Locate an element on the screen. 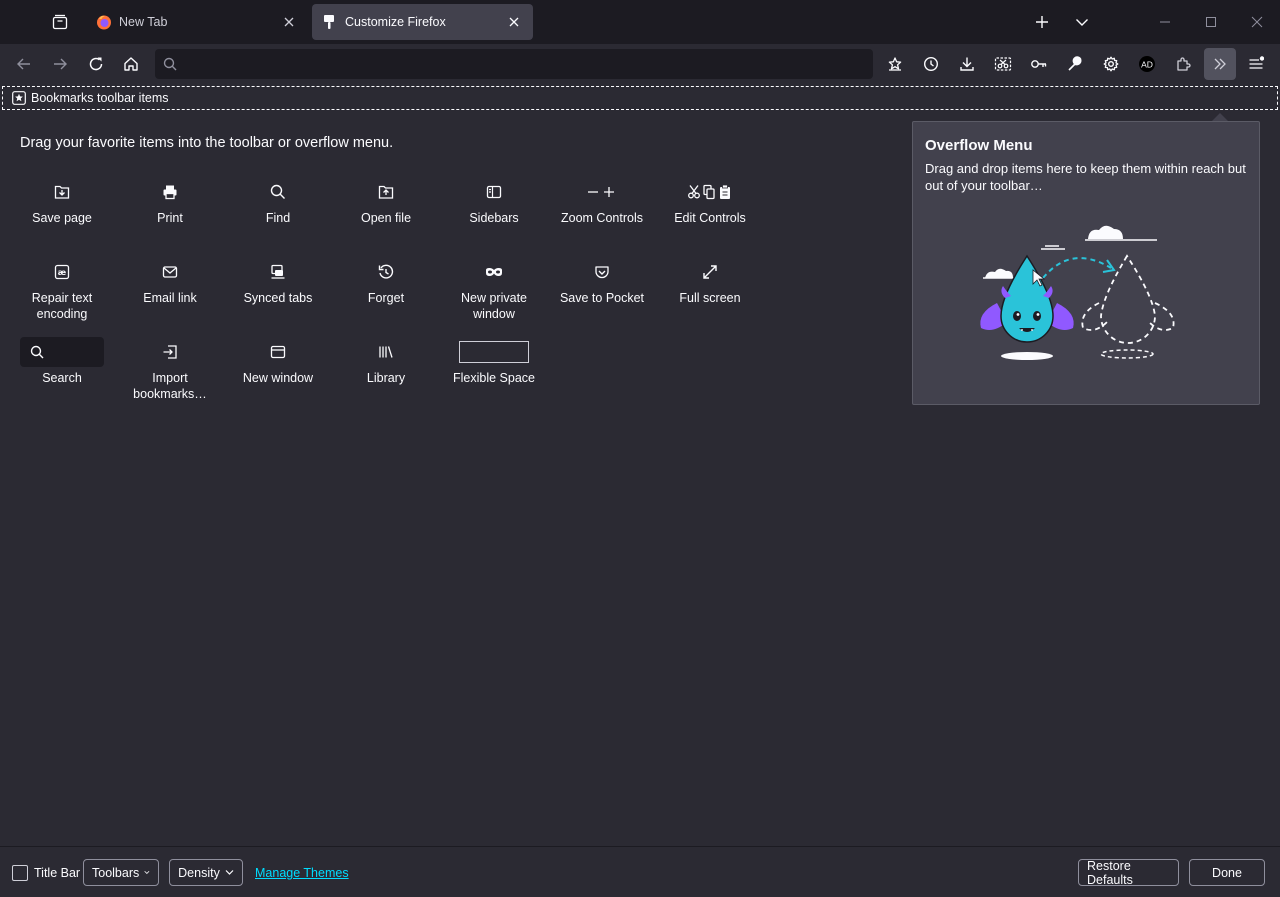  cut-copy-paste-icon is located at coordinates (709, 192).